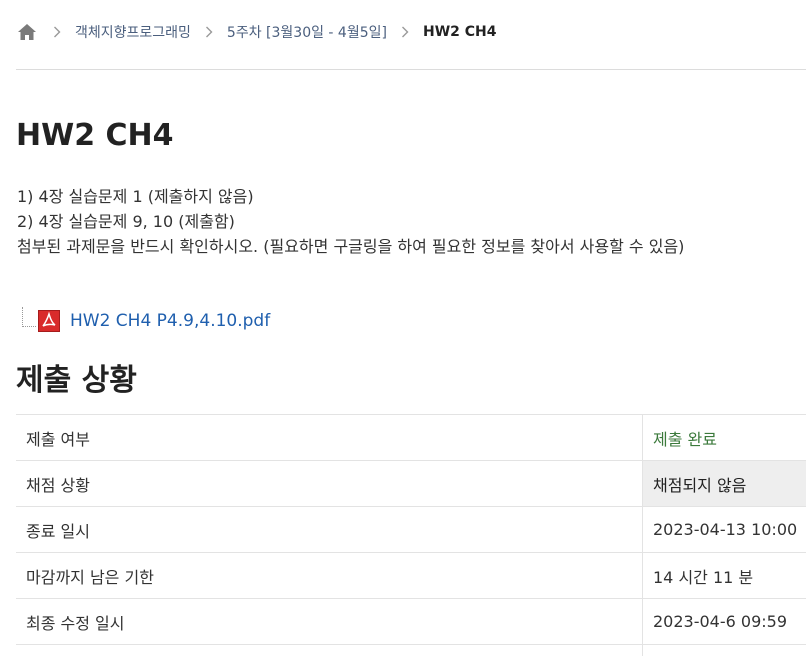  Describe the element at coordinates (329, 529) in the screenshot. I see `row-label: 종료 일시` at that location.